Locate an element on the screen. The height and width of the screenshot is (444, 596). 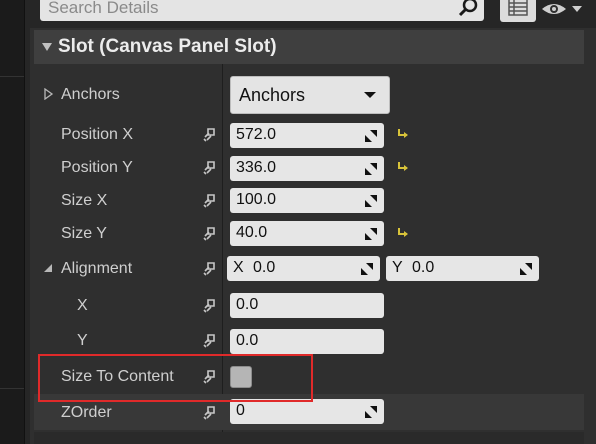
alignment-x-field: X 0.0 is located at coordinates (303, 268).